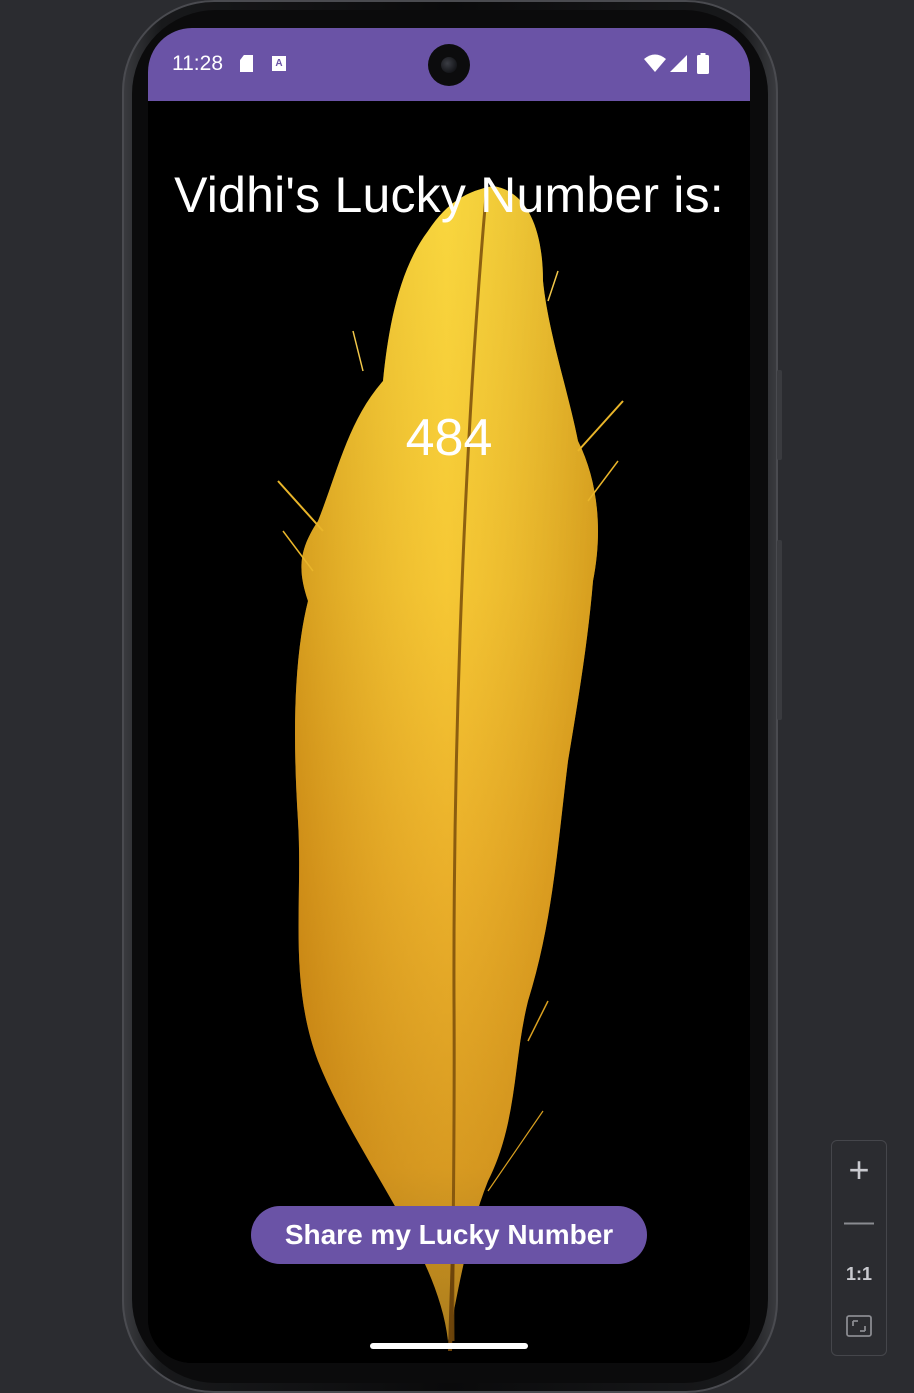  I want to click on status-bar: 11:28 A, so click(449, 64).